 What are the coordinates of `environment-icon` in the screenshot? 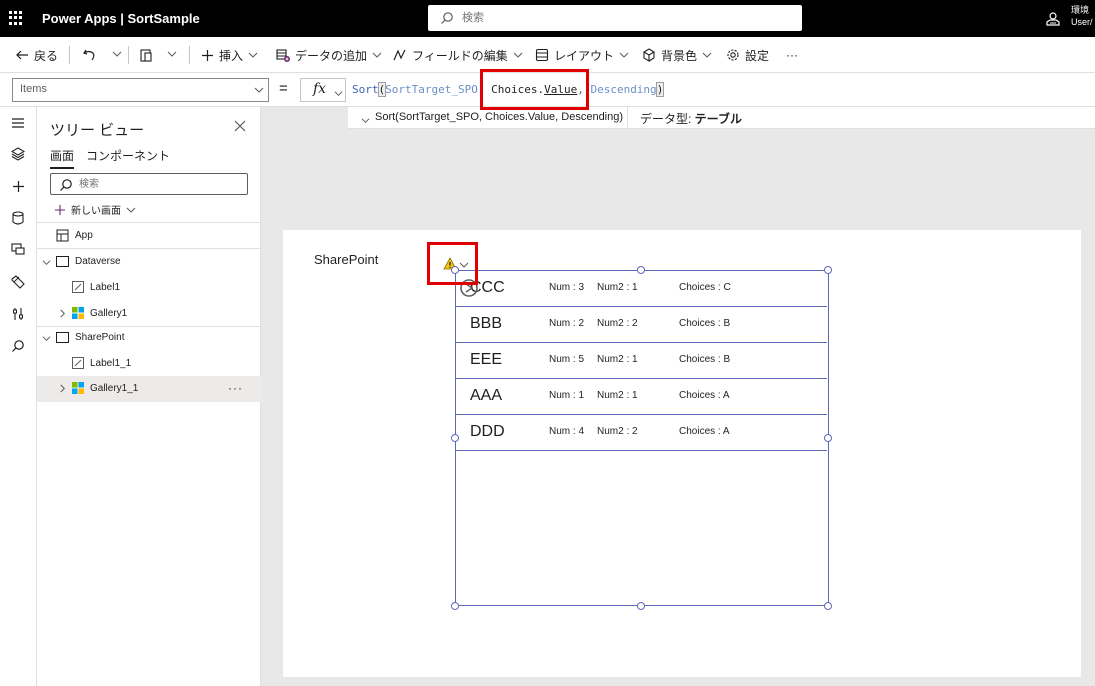 It's located at (1053, 20).